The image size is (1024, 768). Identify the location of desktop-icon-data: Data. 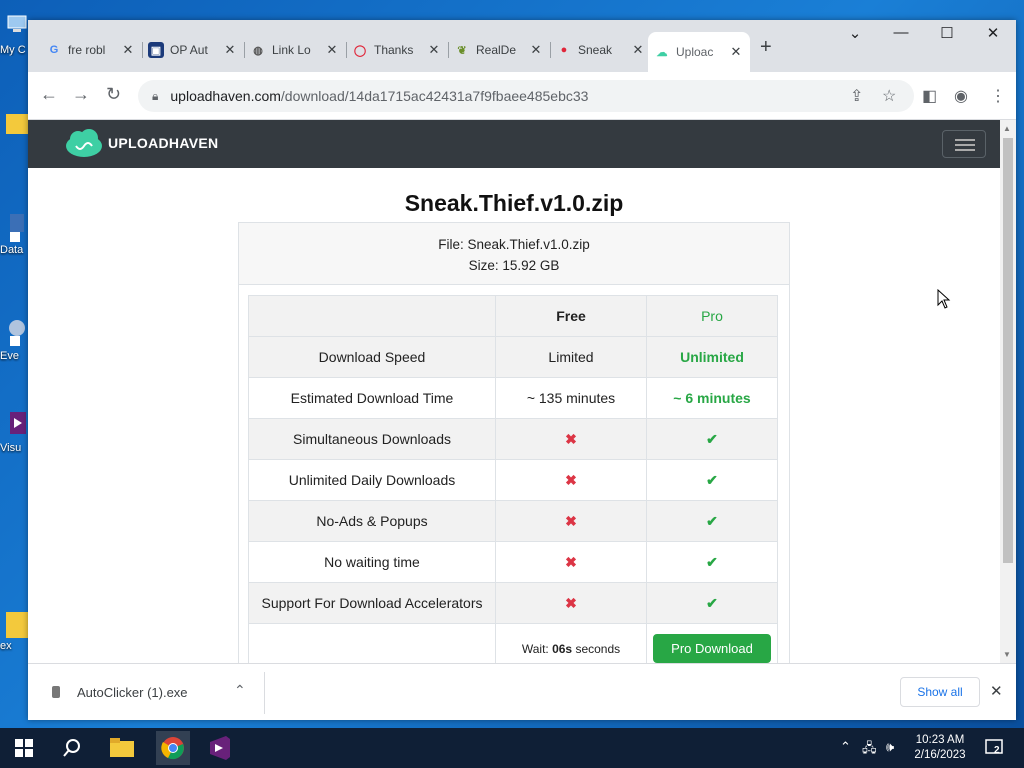
(14, 234).